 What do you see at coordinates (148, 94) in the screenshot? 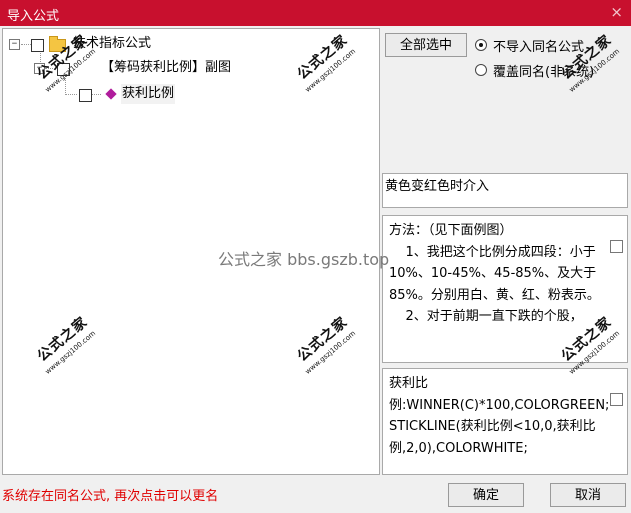
I see `tree-item-label: 获利比例` at bounding box center [148, 94].